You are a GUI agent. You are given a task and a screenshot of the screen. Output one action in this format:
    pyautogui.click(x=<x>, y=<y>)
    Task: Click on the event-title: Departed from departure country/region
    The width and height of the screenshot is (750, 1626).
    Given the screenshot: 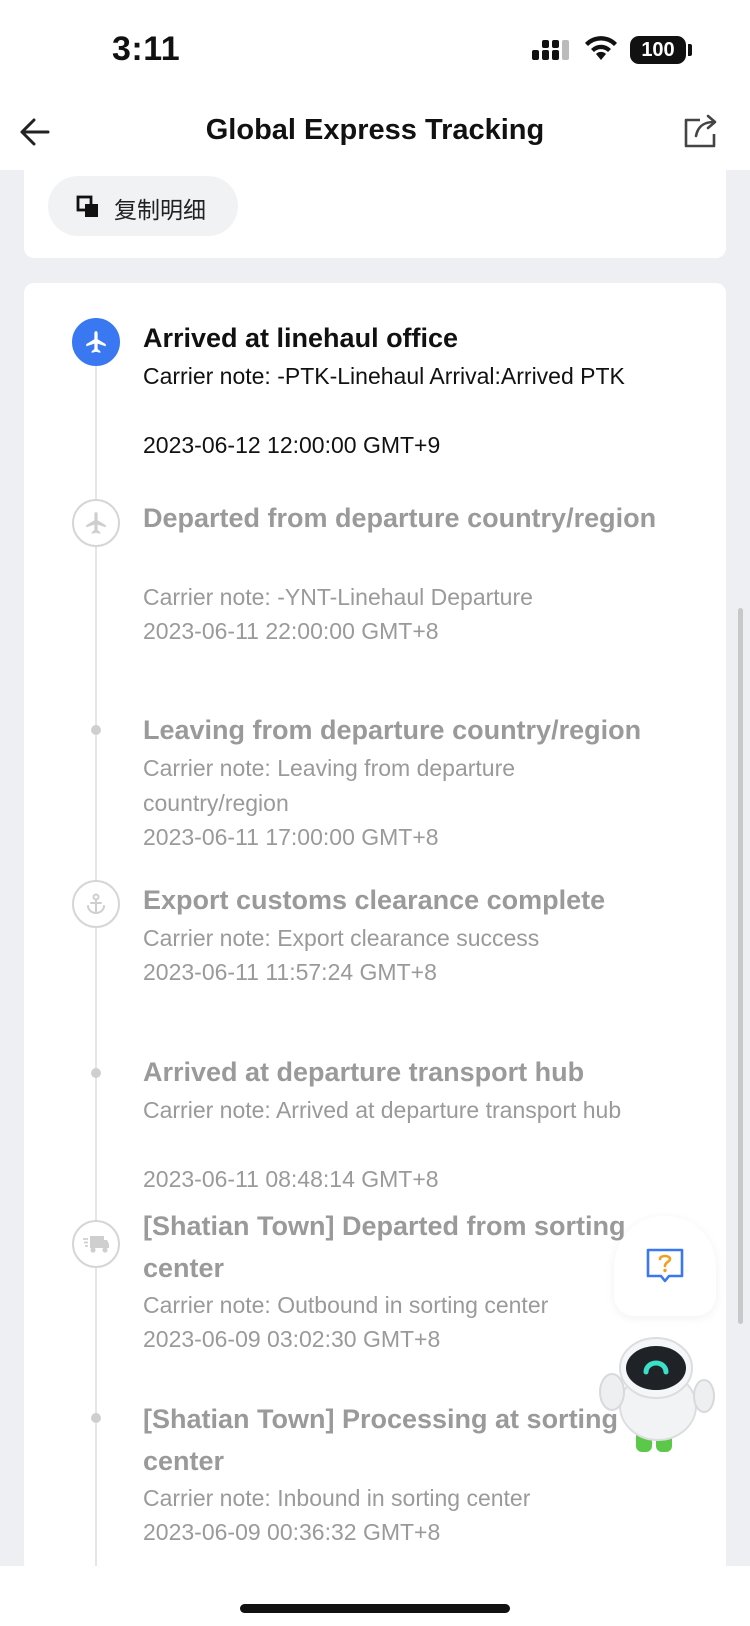 What is the action you would take?
    pyautogui.click(x=400, y=518)
    